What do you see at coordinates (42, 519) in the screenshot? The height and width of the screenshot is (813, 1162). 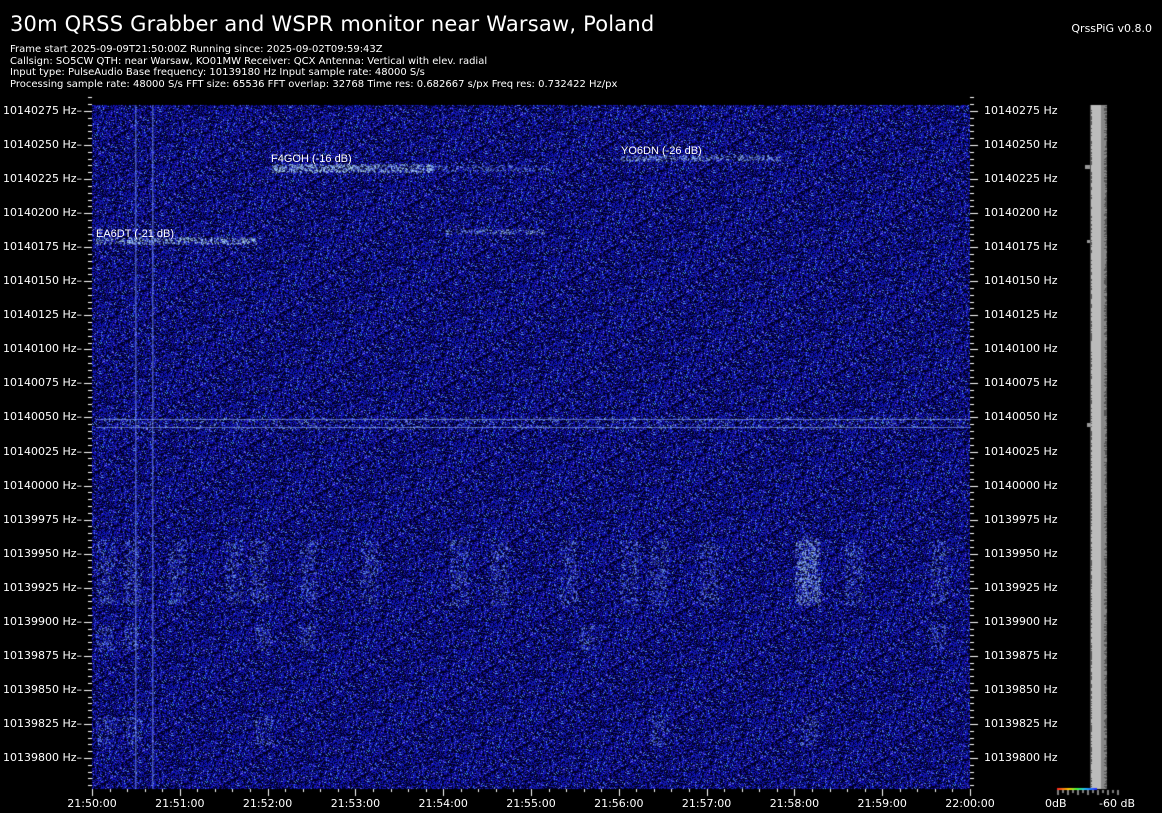 I see `freq-label-left: 10139975 Hz–` at bounding box center [42, 519].